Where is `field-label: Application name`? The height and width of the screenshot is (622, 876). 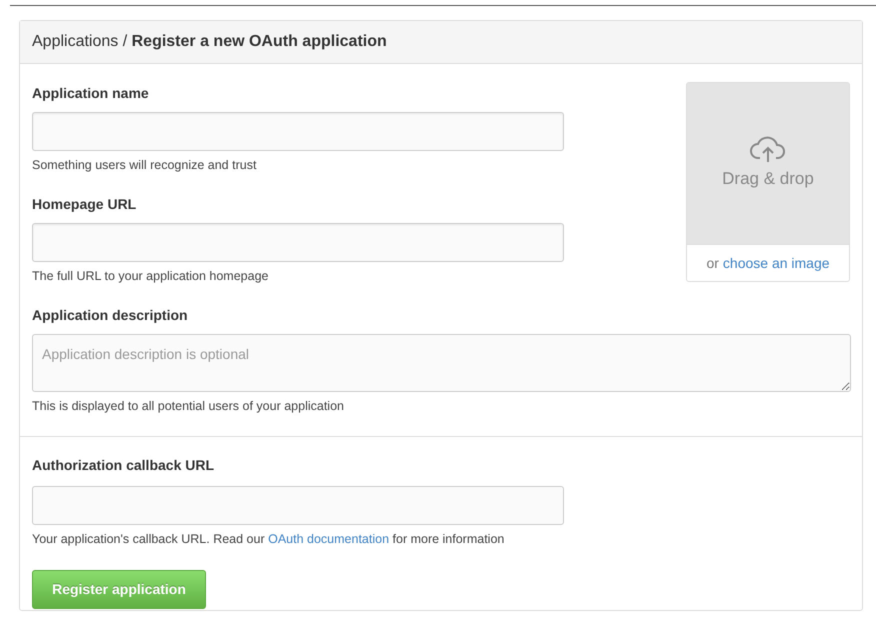 field-label: Application name is located at coordinates (90, 93).